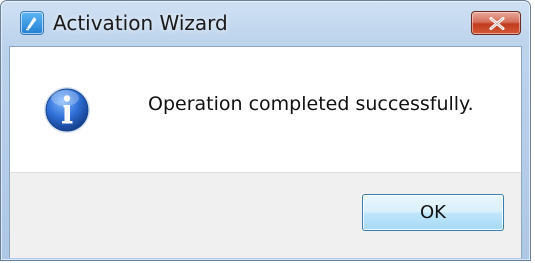  I want to click on dialog-message: Operation completed successfully., so click(311, 104).